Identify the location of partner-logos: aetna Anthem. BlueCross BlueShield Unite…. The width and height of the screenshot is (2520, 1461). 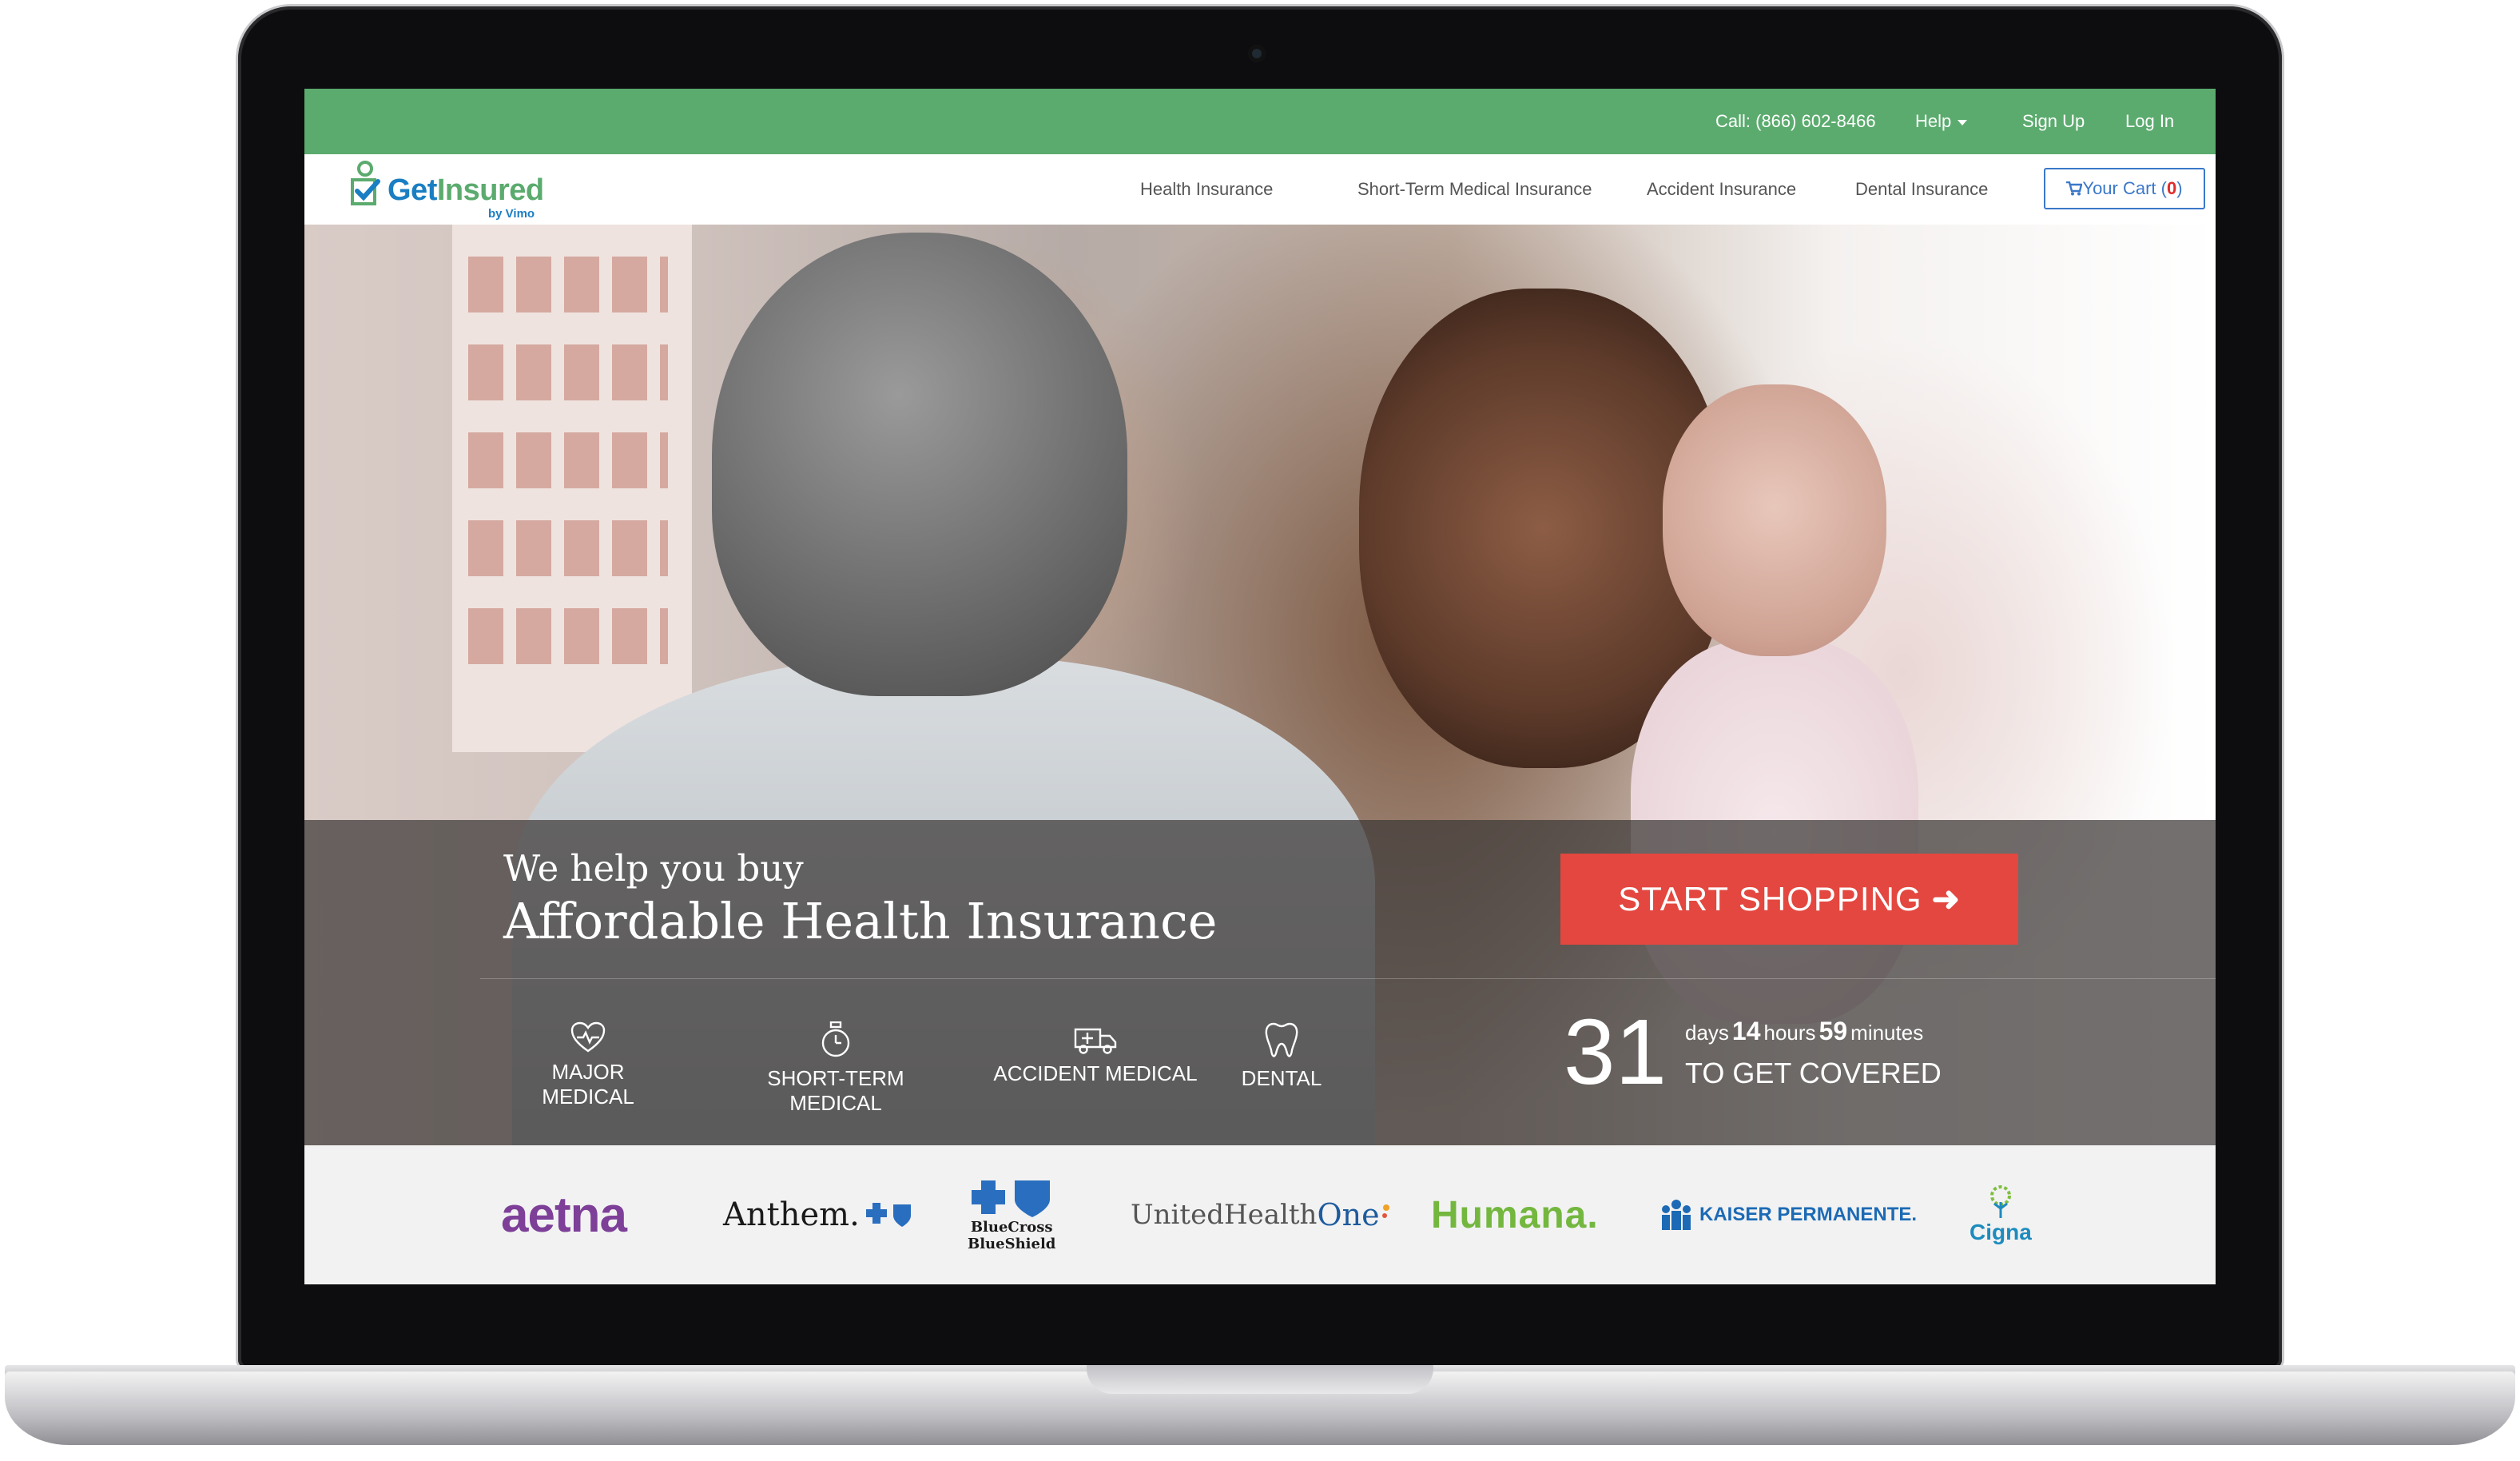
(1260, 1215).